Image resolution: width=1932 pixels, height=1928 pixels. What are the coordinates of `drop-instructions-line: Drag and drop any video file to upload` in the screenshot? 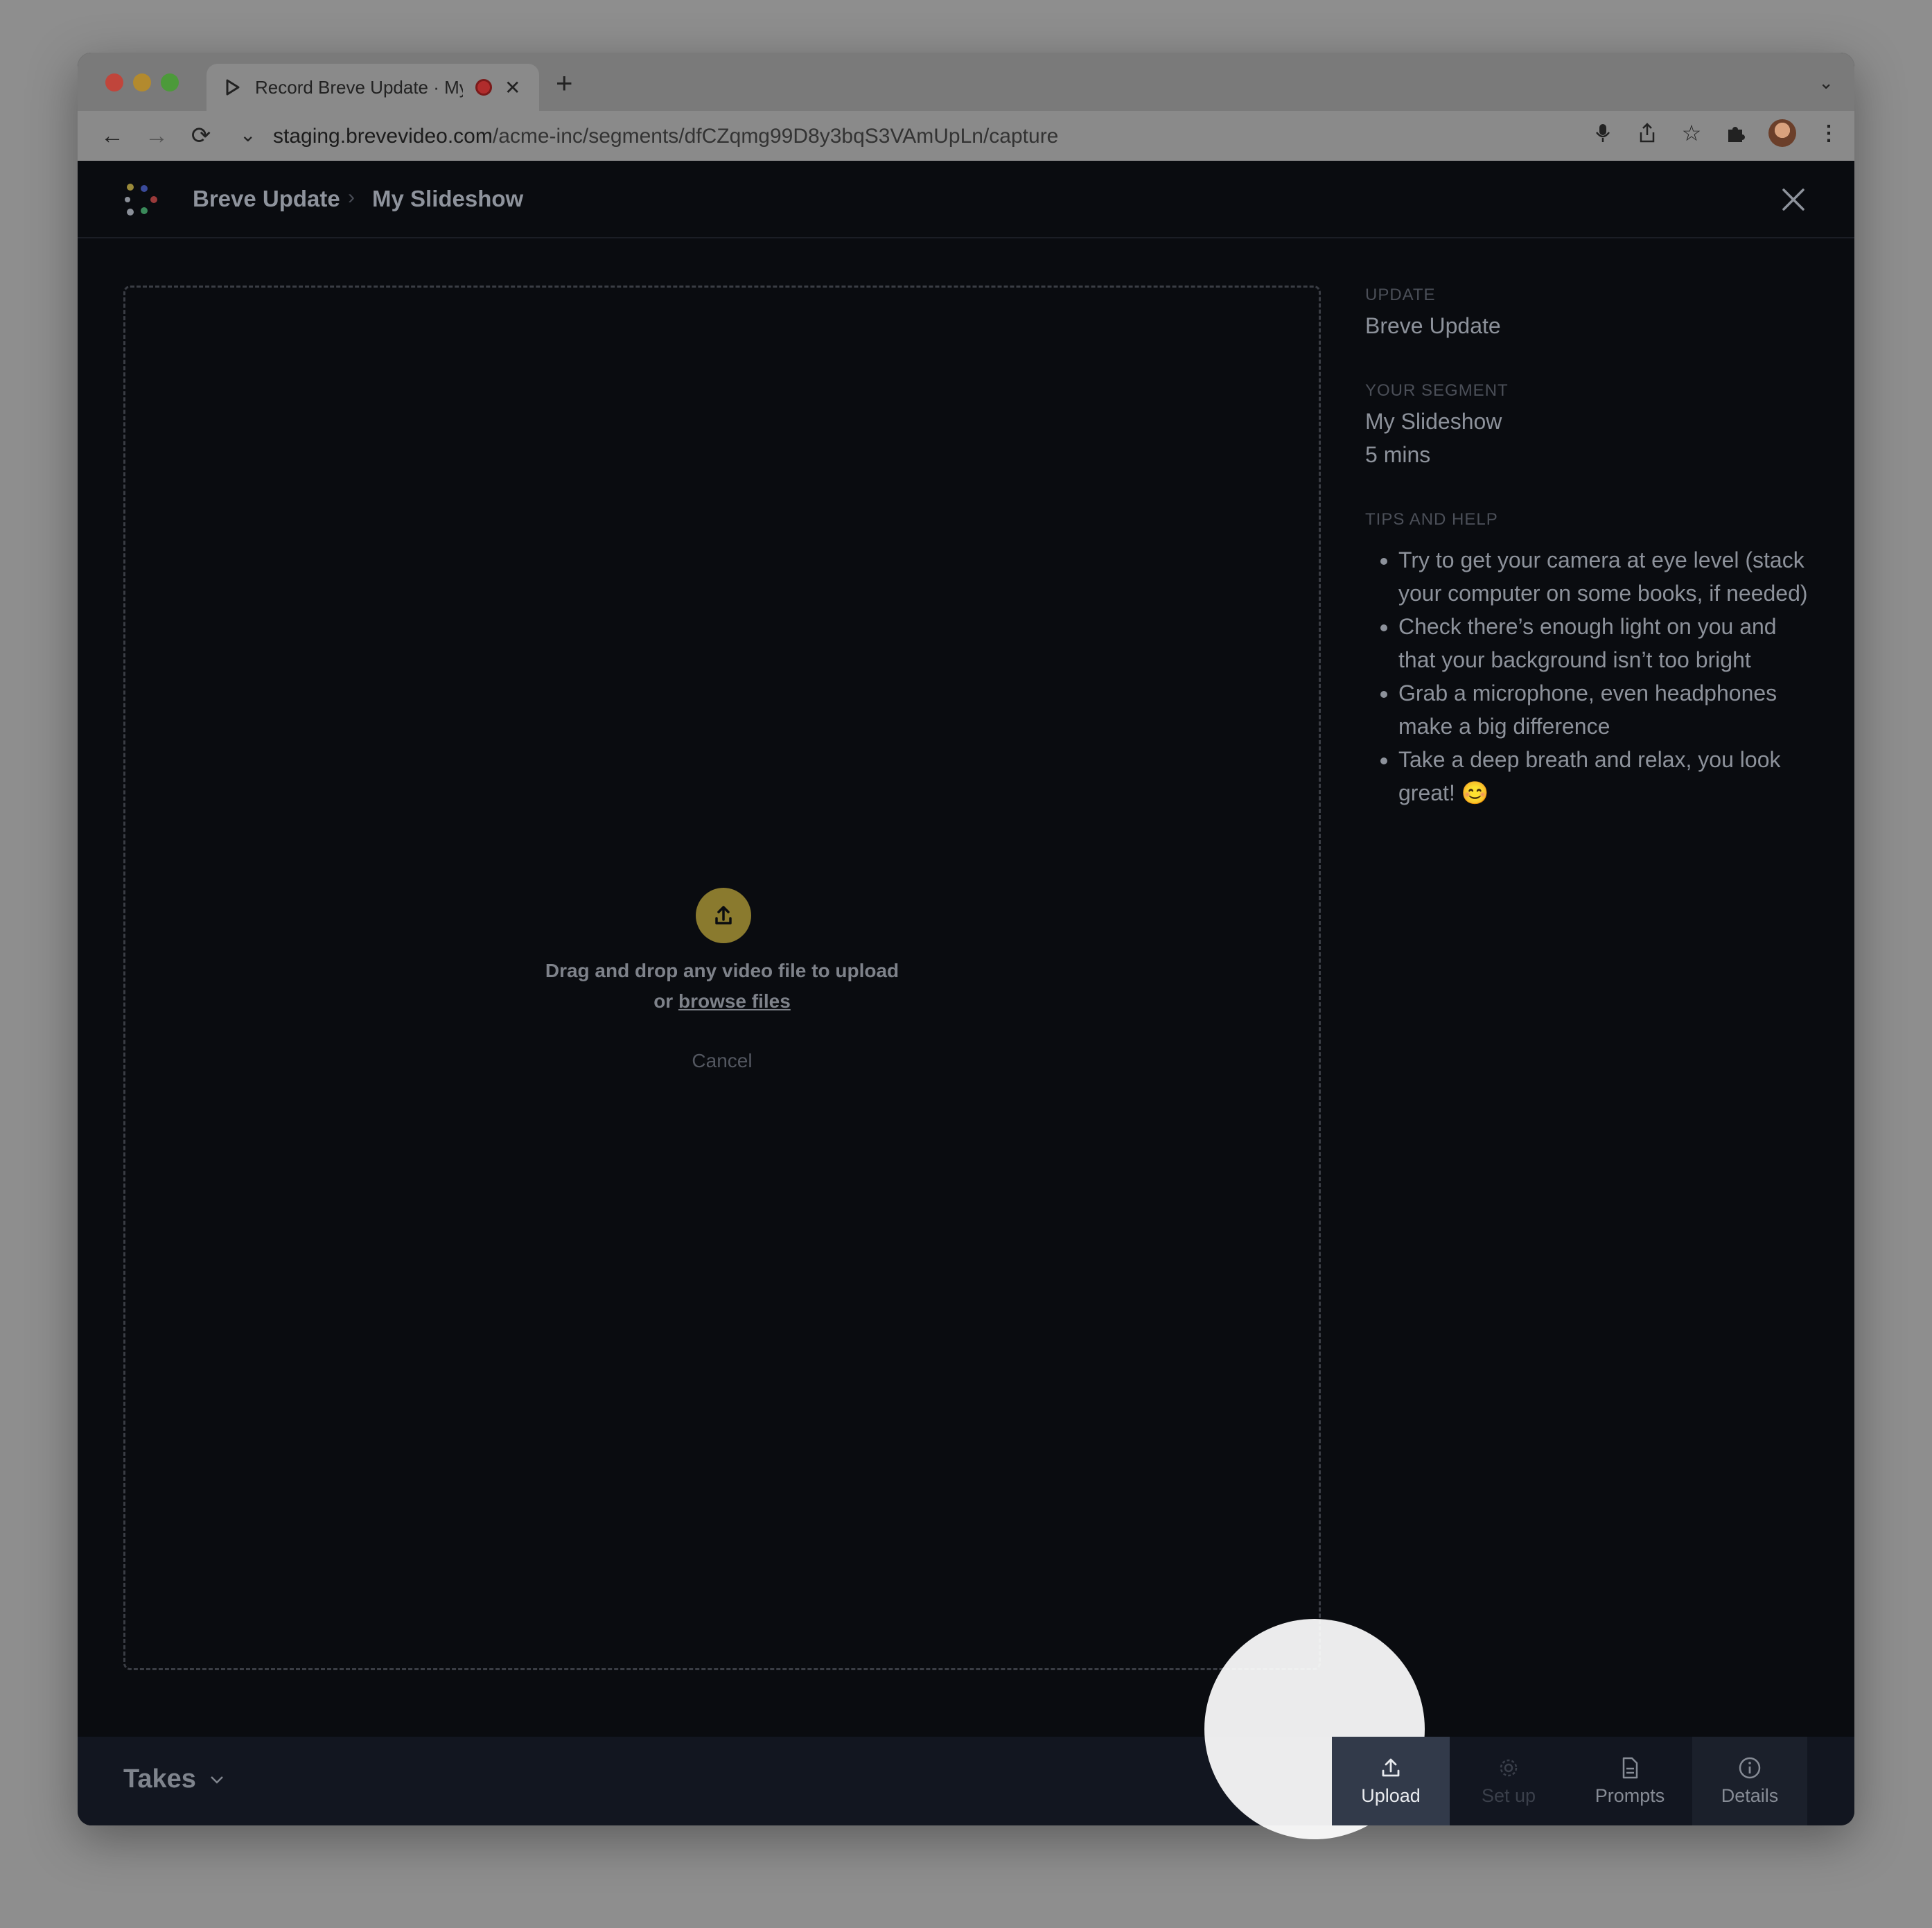 It's located at (722, 970).